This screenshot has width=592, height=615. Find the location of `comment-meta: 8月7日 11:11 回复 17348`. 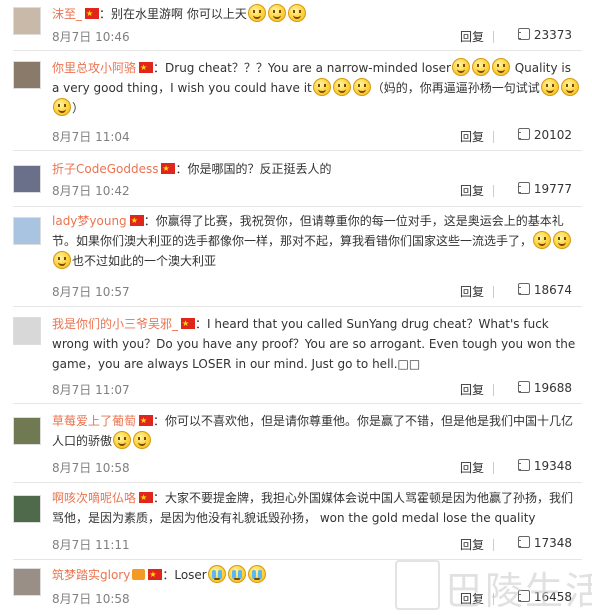

comment-meta: 8月7日 11:11 回复 17348 is located at coordinates (312, 545).